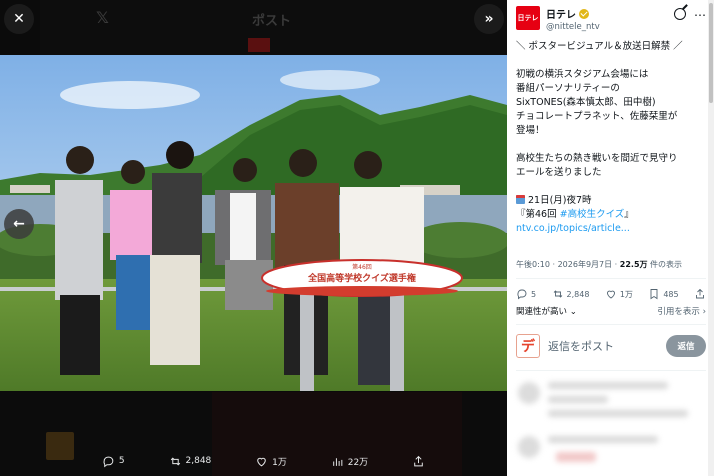 The width and height of the screenshot is (714, 476). Describe the element at coordinates (528, 18) in the screenshot. I see `author-avatar: 日テレ` at that location.